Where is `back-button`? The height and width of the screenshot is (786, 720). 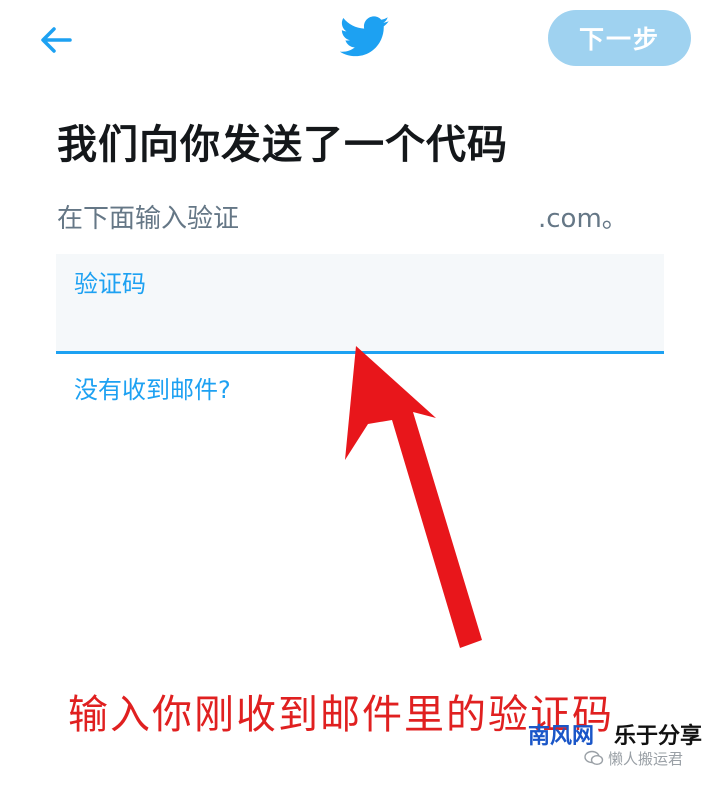
back-button is located at coordinates (56, 40).